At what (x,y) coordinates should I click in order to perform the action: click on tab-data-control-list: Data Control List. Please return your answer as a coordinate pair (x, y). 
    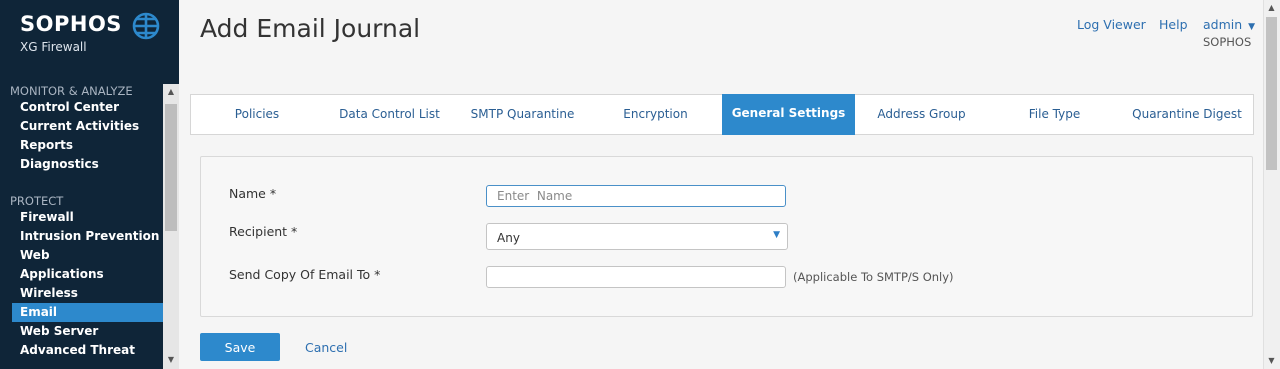
    Looking at the image, I should click on (389, 114).